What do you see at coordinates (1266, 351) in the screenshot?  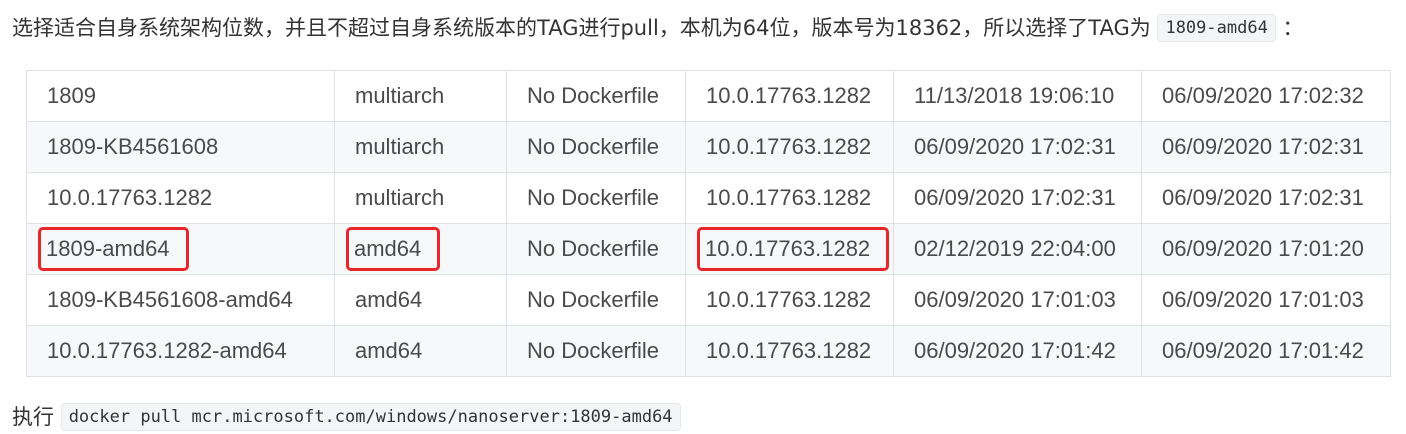 I see `updated-date-cell: 06/09/2020 17:01:42` at bounding box center [1266, 351].